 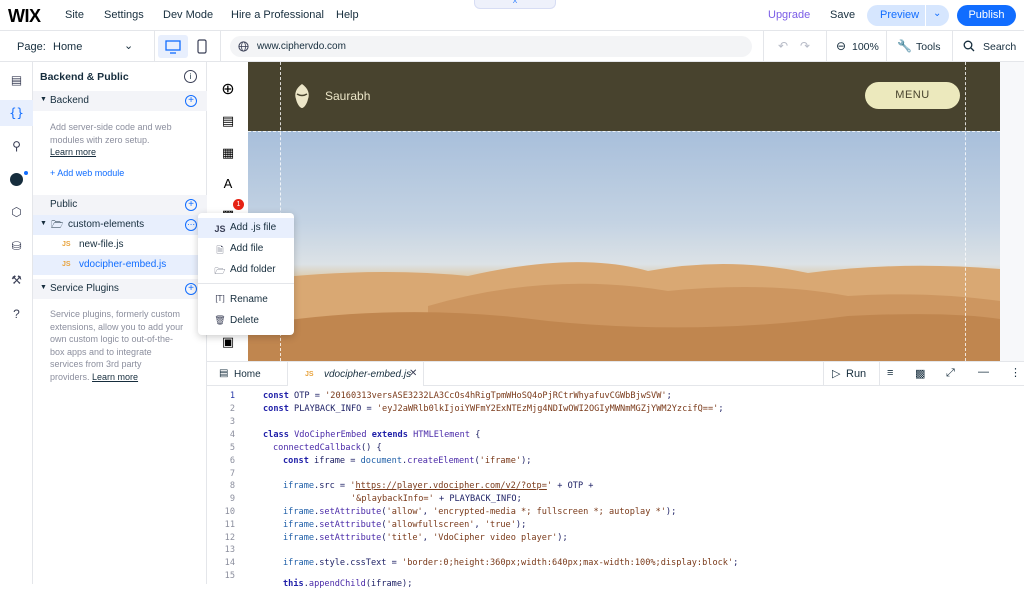 I want to click on minimize-icon: —, so click(x=983, y=372).